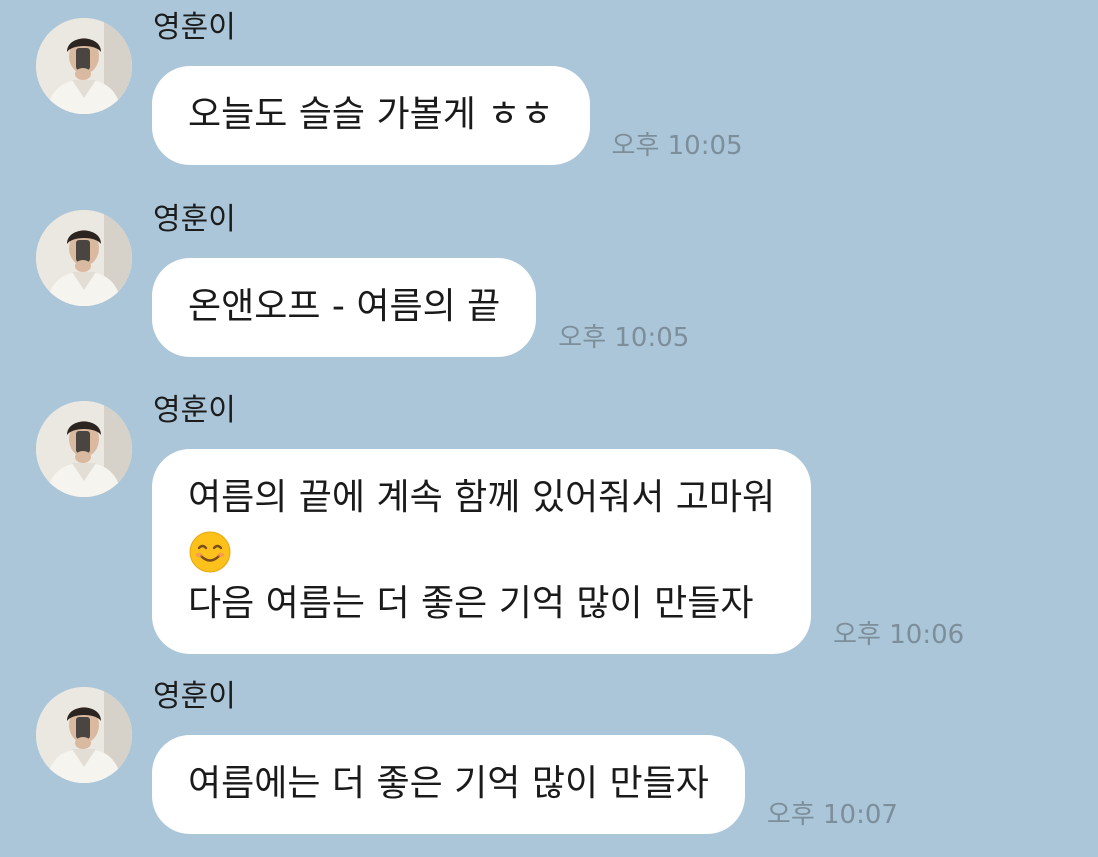 The image size is (1098, 857). I want to click on message-timestamp: 오후 10:07, so click(832, 815).